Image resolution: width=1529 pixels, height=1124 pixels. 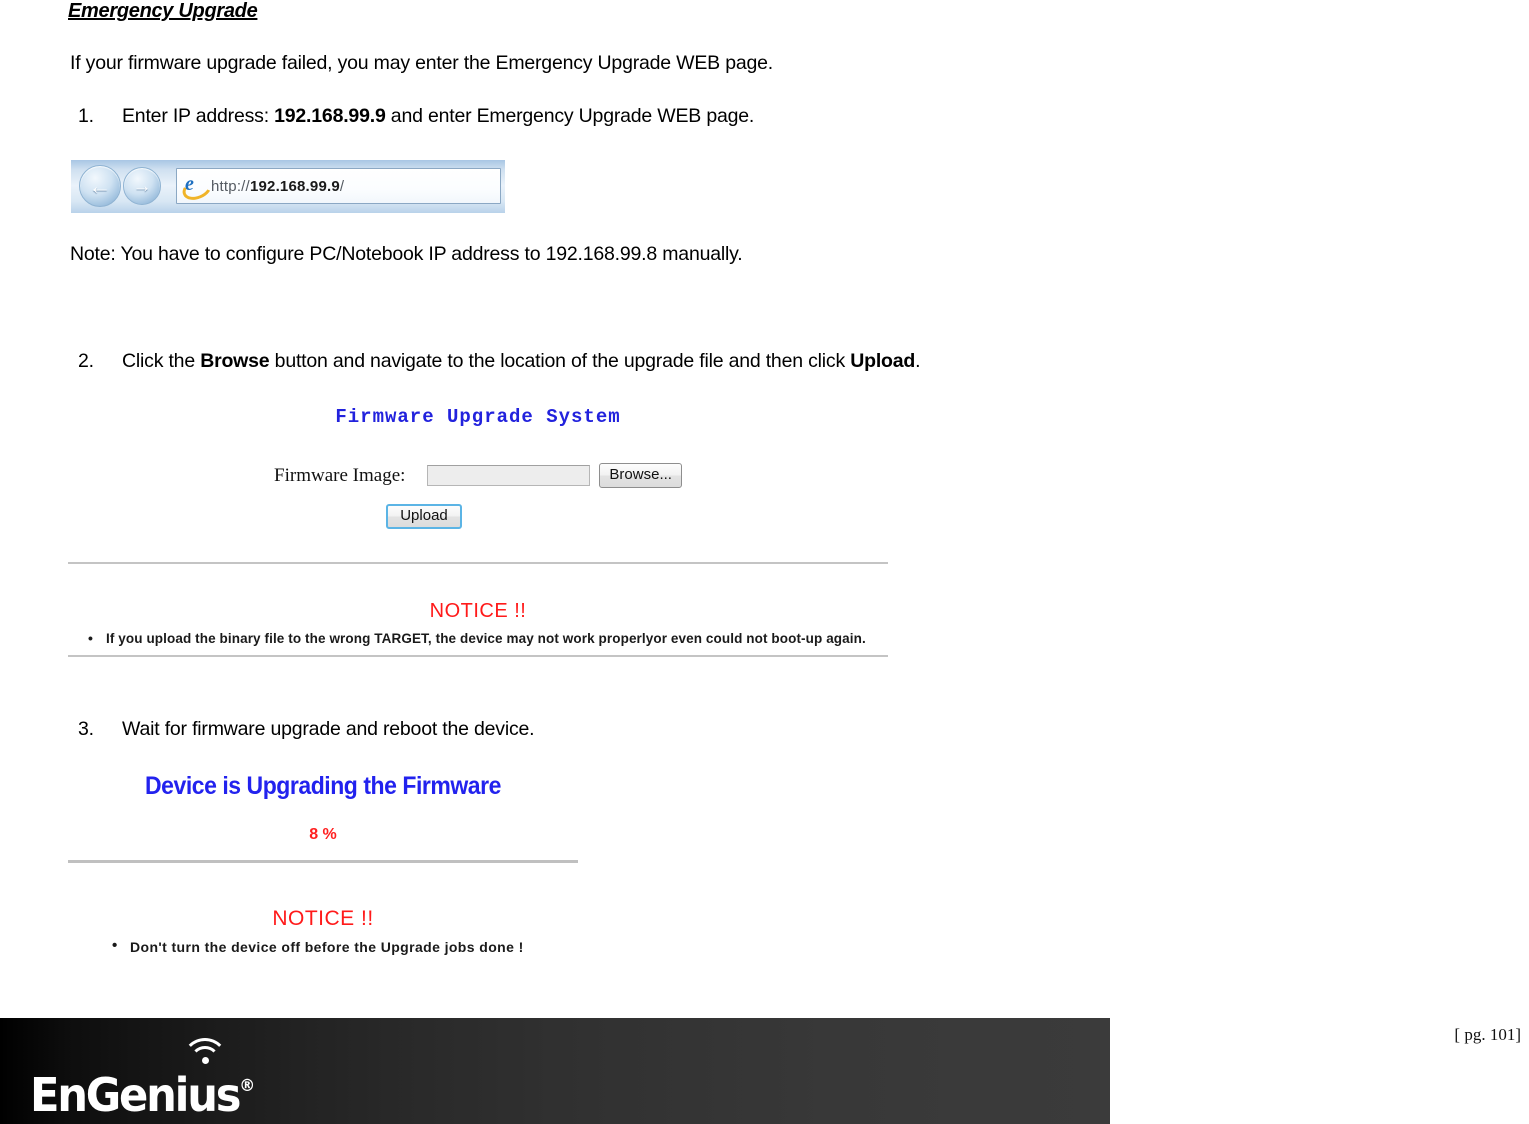 I want to click on step-1-ip-address: 192.168.99.9, so click(x=330, y=116).